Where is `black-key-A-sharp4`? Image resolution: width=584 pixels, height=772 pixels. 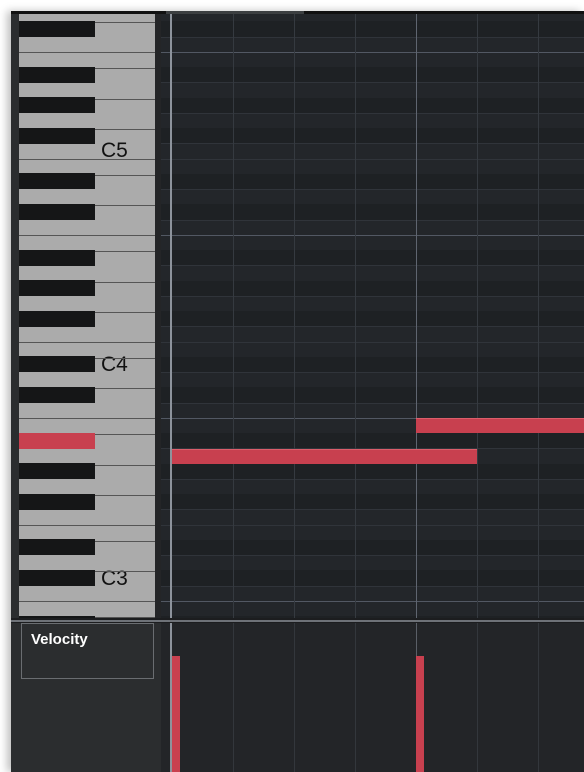
black-key-A-sharp4 is located at coordinates (57, 257).